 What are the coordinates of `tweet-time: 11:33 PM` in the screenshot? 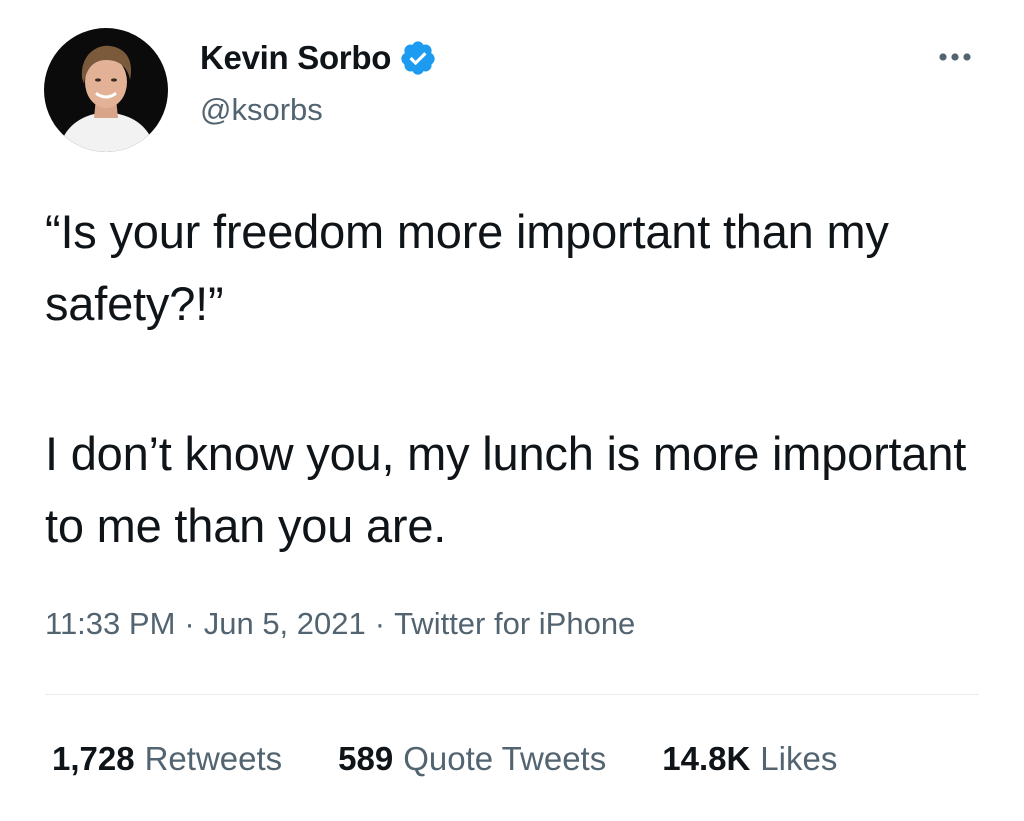 It's located at (110, 623).